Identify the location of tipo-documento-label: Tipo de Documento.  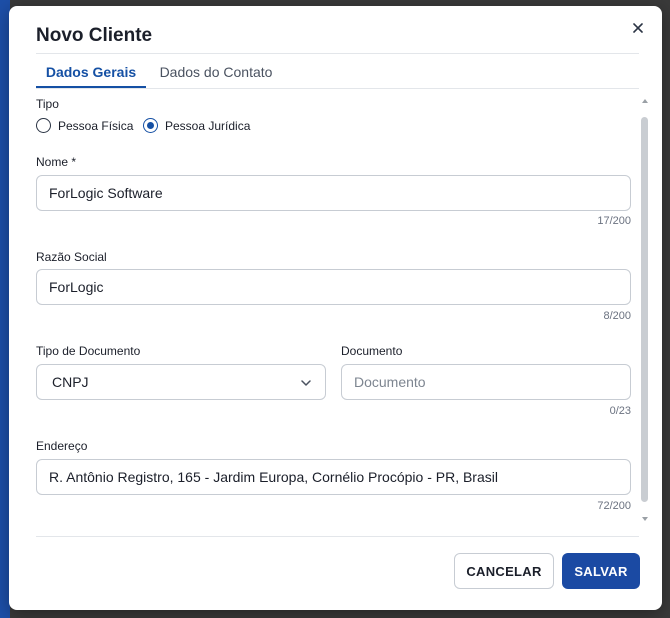
(88, 351).